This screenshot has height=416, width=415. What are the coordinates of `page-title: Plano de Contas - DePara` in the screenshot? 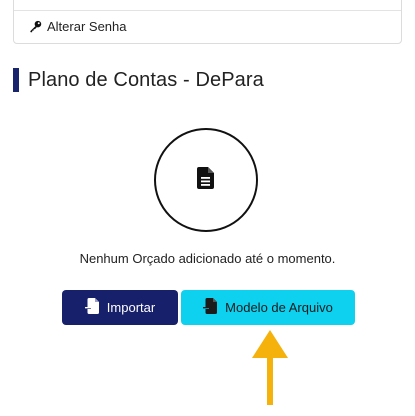 It's located at (146, 79).